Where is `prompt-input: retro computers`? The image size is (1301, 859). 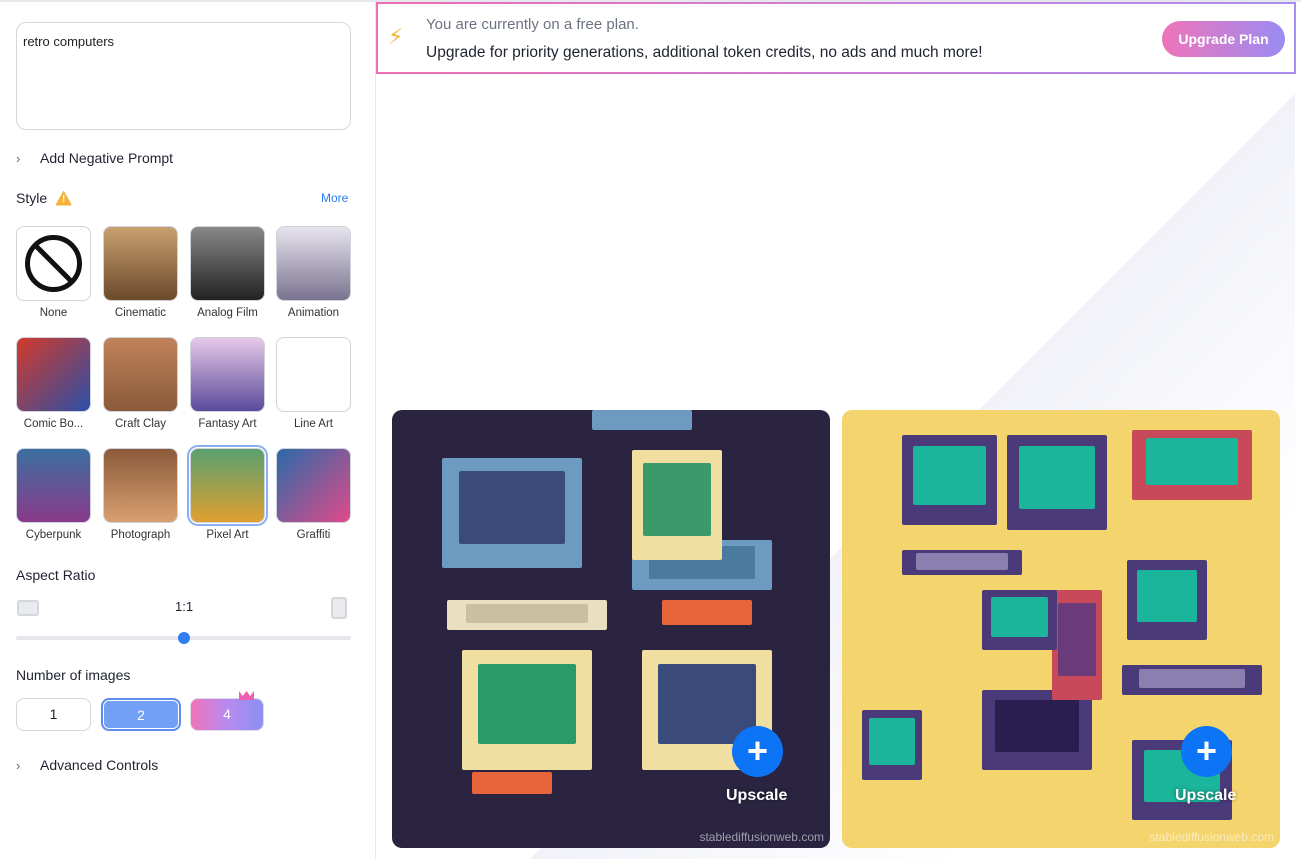 prompt-input: retro computers is located at coordinates (183, 76).